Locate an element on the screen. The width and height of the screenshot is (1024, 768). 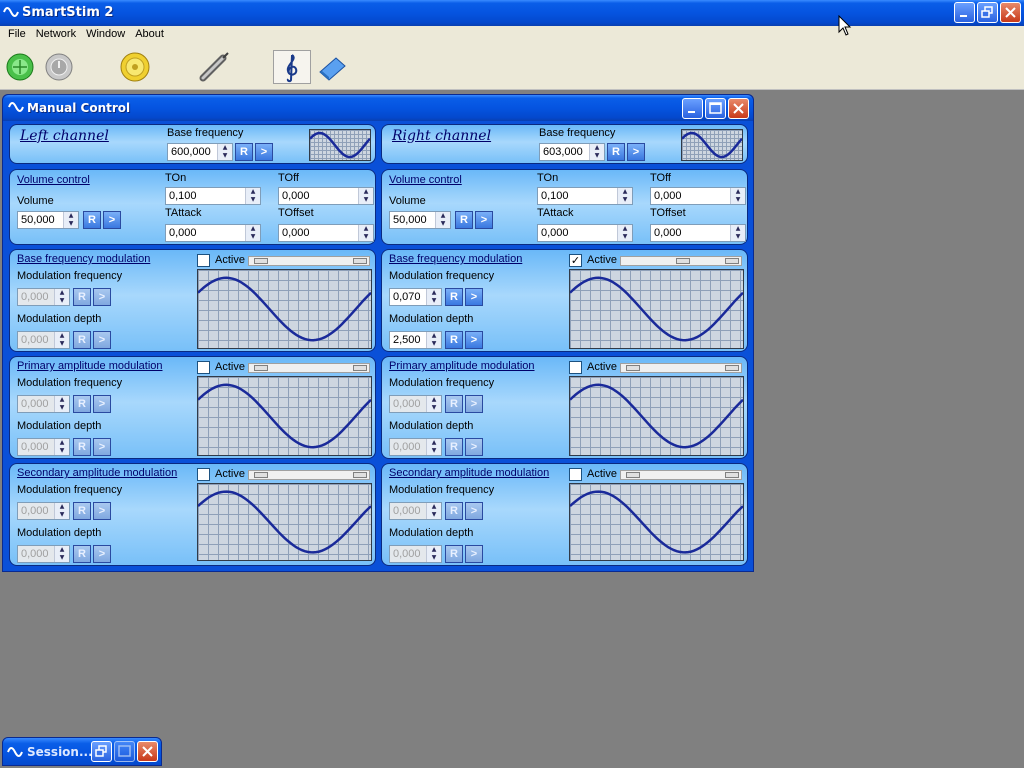
number-spinbox: 0,070 ▲ ▼ is located at coordinates (415, 297).